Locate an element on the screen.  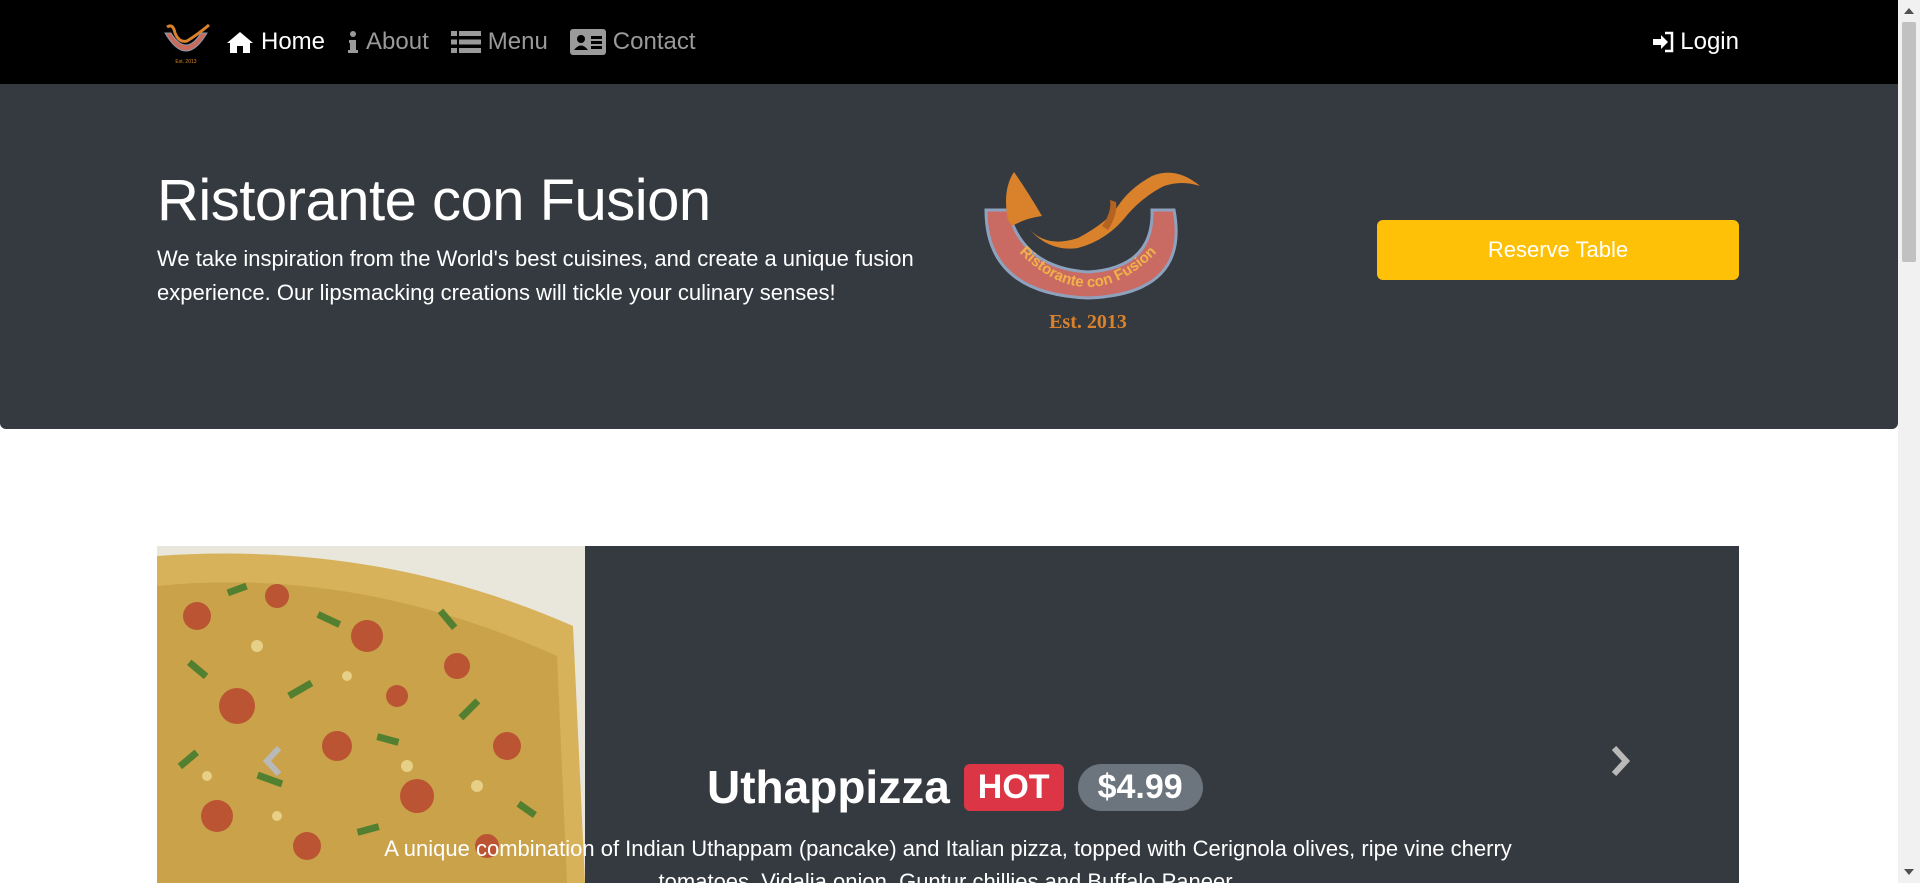
nav-about-link: About is located at coordinates (388, 42).